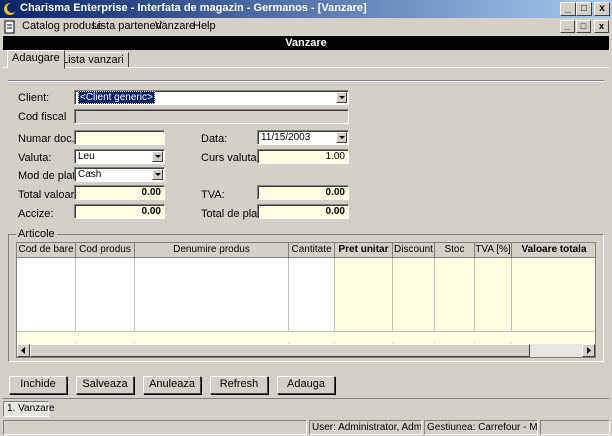 The width and height of the screenshot is (612, 436). I want to click on menu-lista-parteneri: Lista parteneri, so click(127, 26).